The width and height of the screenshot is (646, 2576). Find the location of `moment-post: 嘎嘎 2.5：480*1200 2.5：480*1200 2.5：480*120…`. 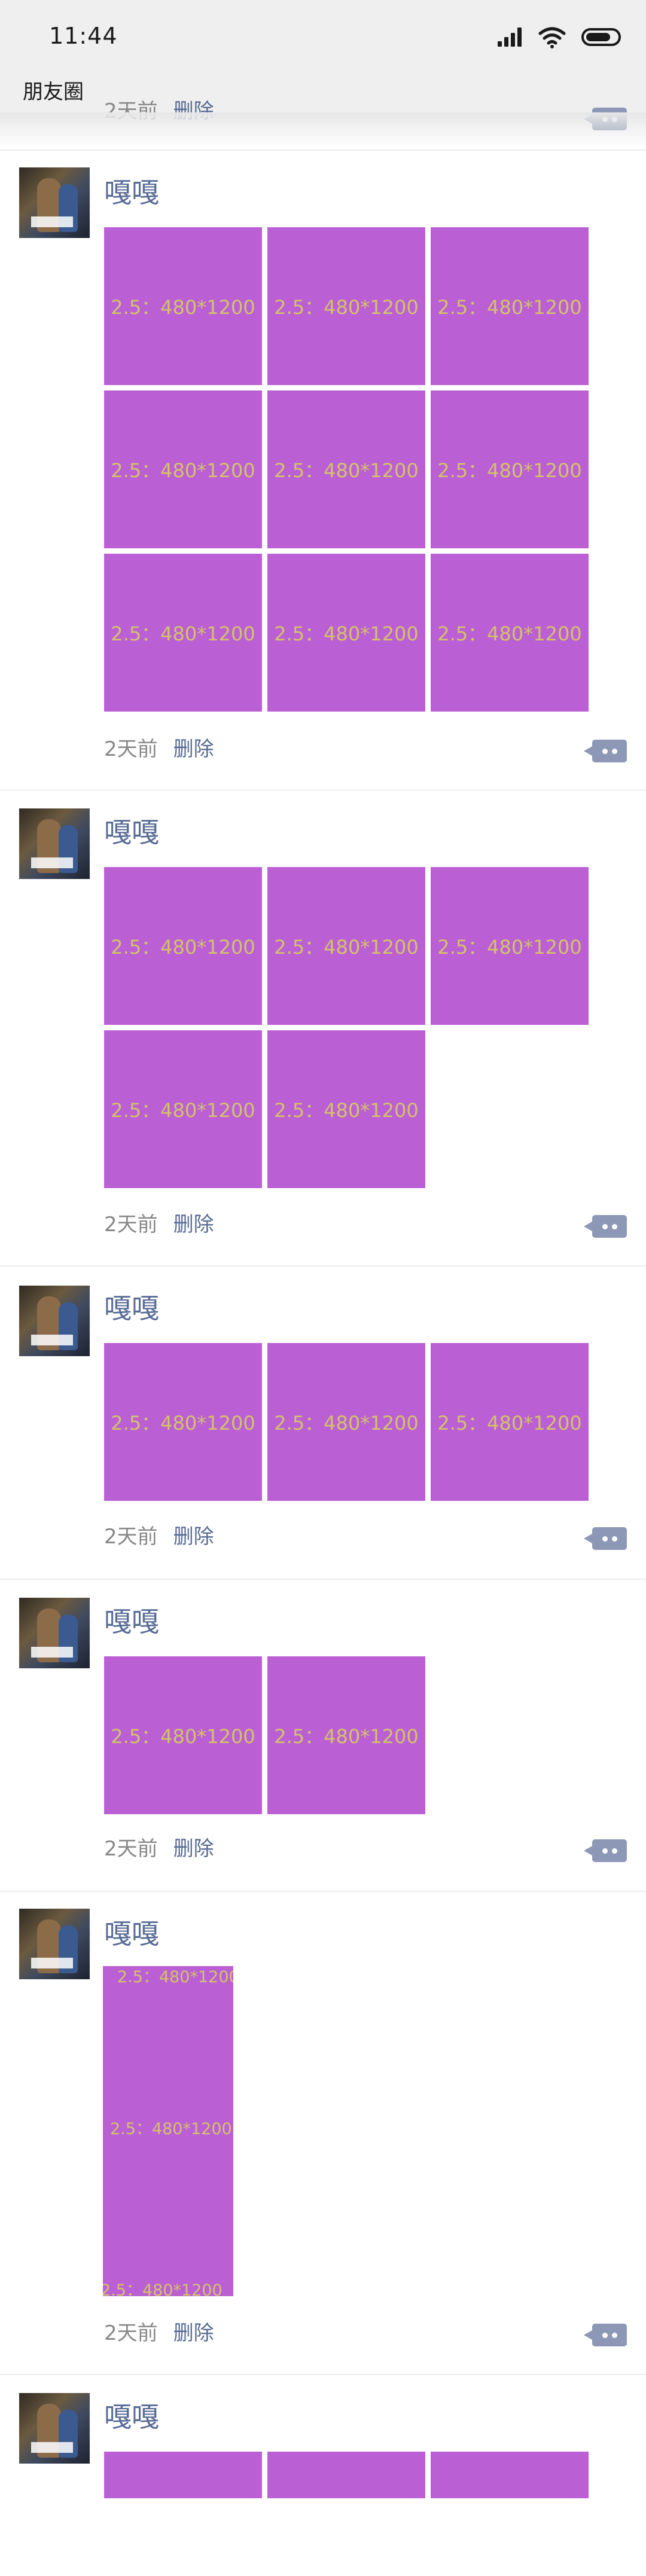

moment-post: 嘎嘎 2.5：480*1200 2.5：480*1200 2.5：480*120… is located at coordinates (323, 1422).